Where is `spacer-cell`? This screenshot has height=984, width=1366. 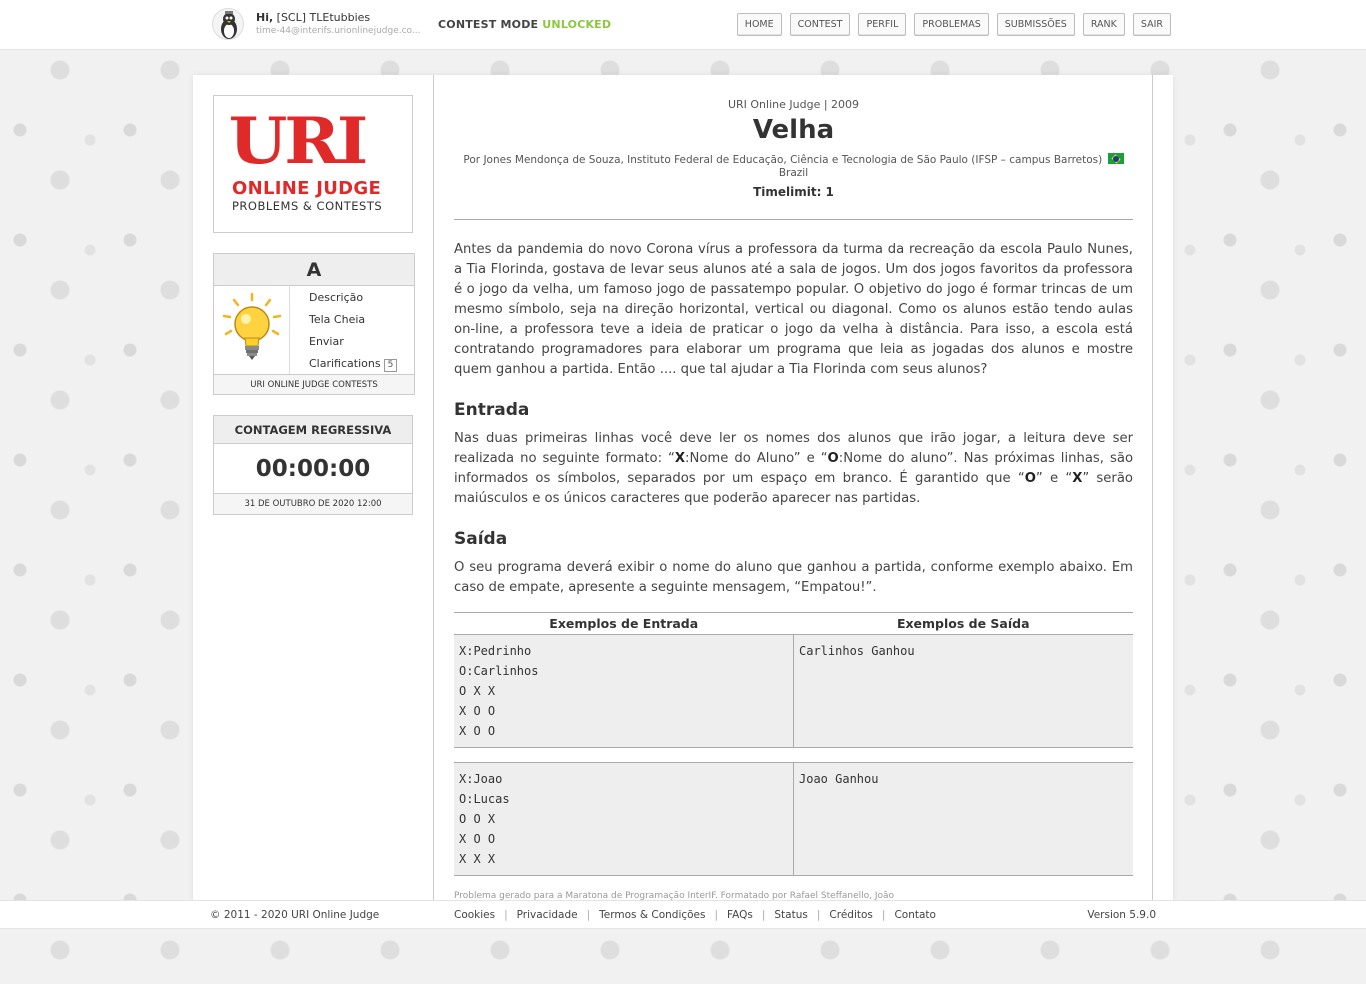 spacer-cell is located at coordinates (793, 755).